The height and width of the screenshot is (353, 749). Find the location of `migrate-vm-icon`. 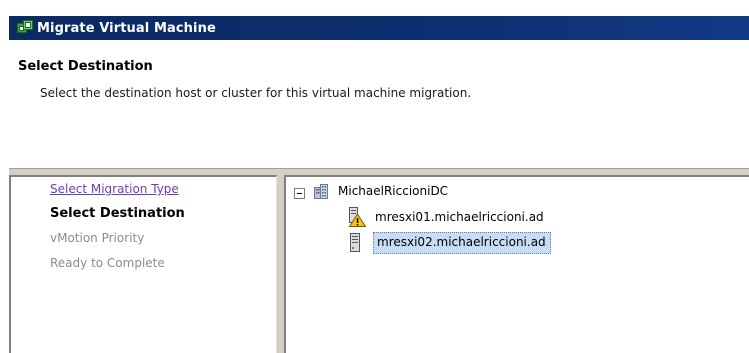

migrate-vm-icon is located at coordinates (25, 28).